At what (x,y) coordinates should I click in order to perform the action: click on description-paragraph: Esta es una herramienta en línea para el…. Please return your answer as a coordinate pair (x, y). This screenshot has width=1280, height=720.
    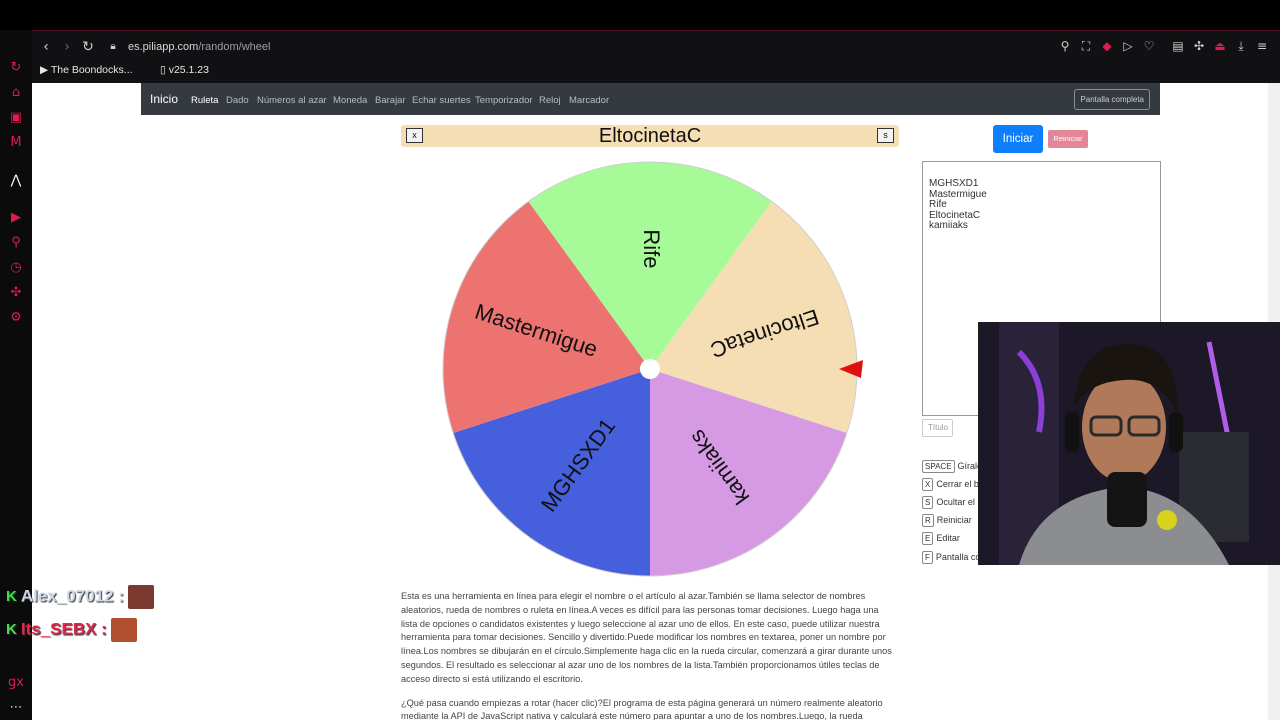
    Looking at the image, I should click on (646, 637).